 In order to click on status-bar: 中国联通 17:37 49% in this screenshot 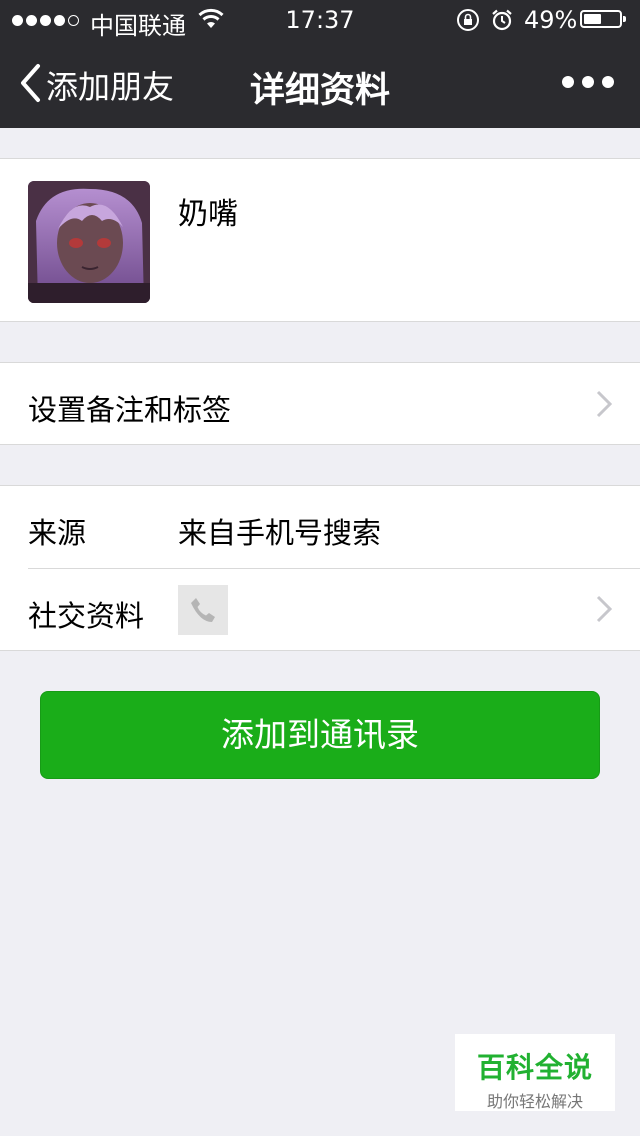, I will do `click(320, 20)`.